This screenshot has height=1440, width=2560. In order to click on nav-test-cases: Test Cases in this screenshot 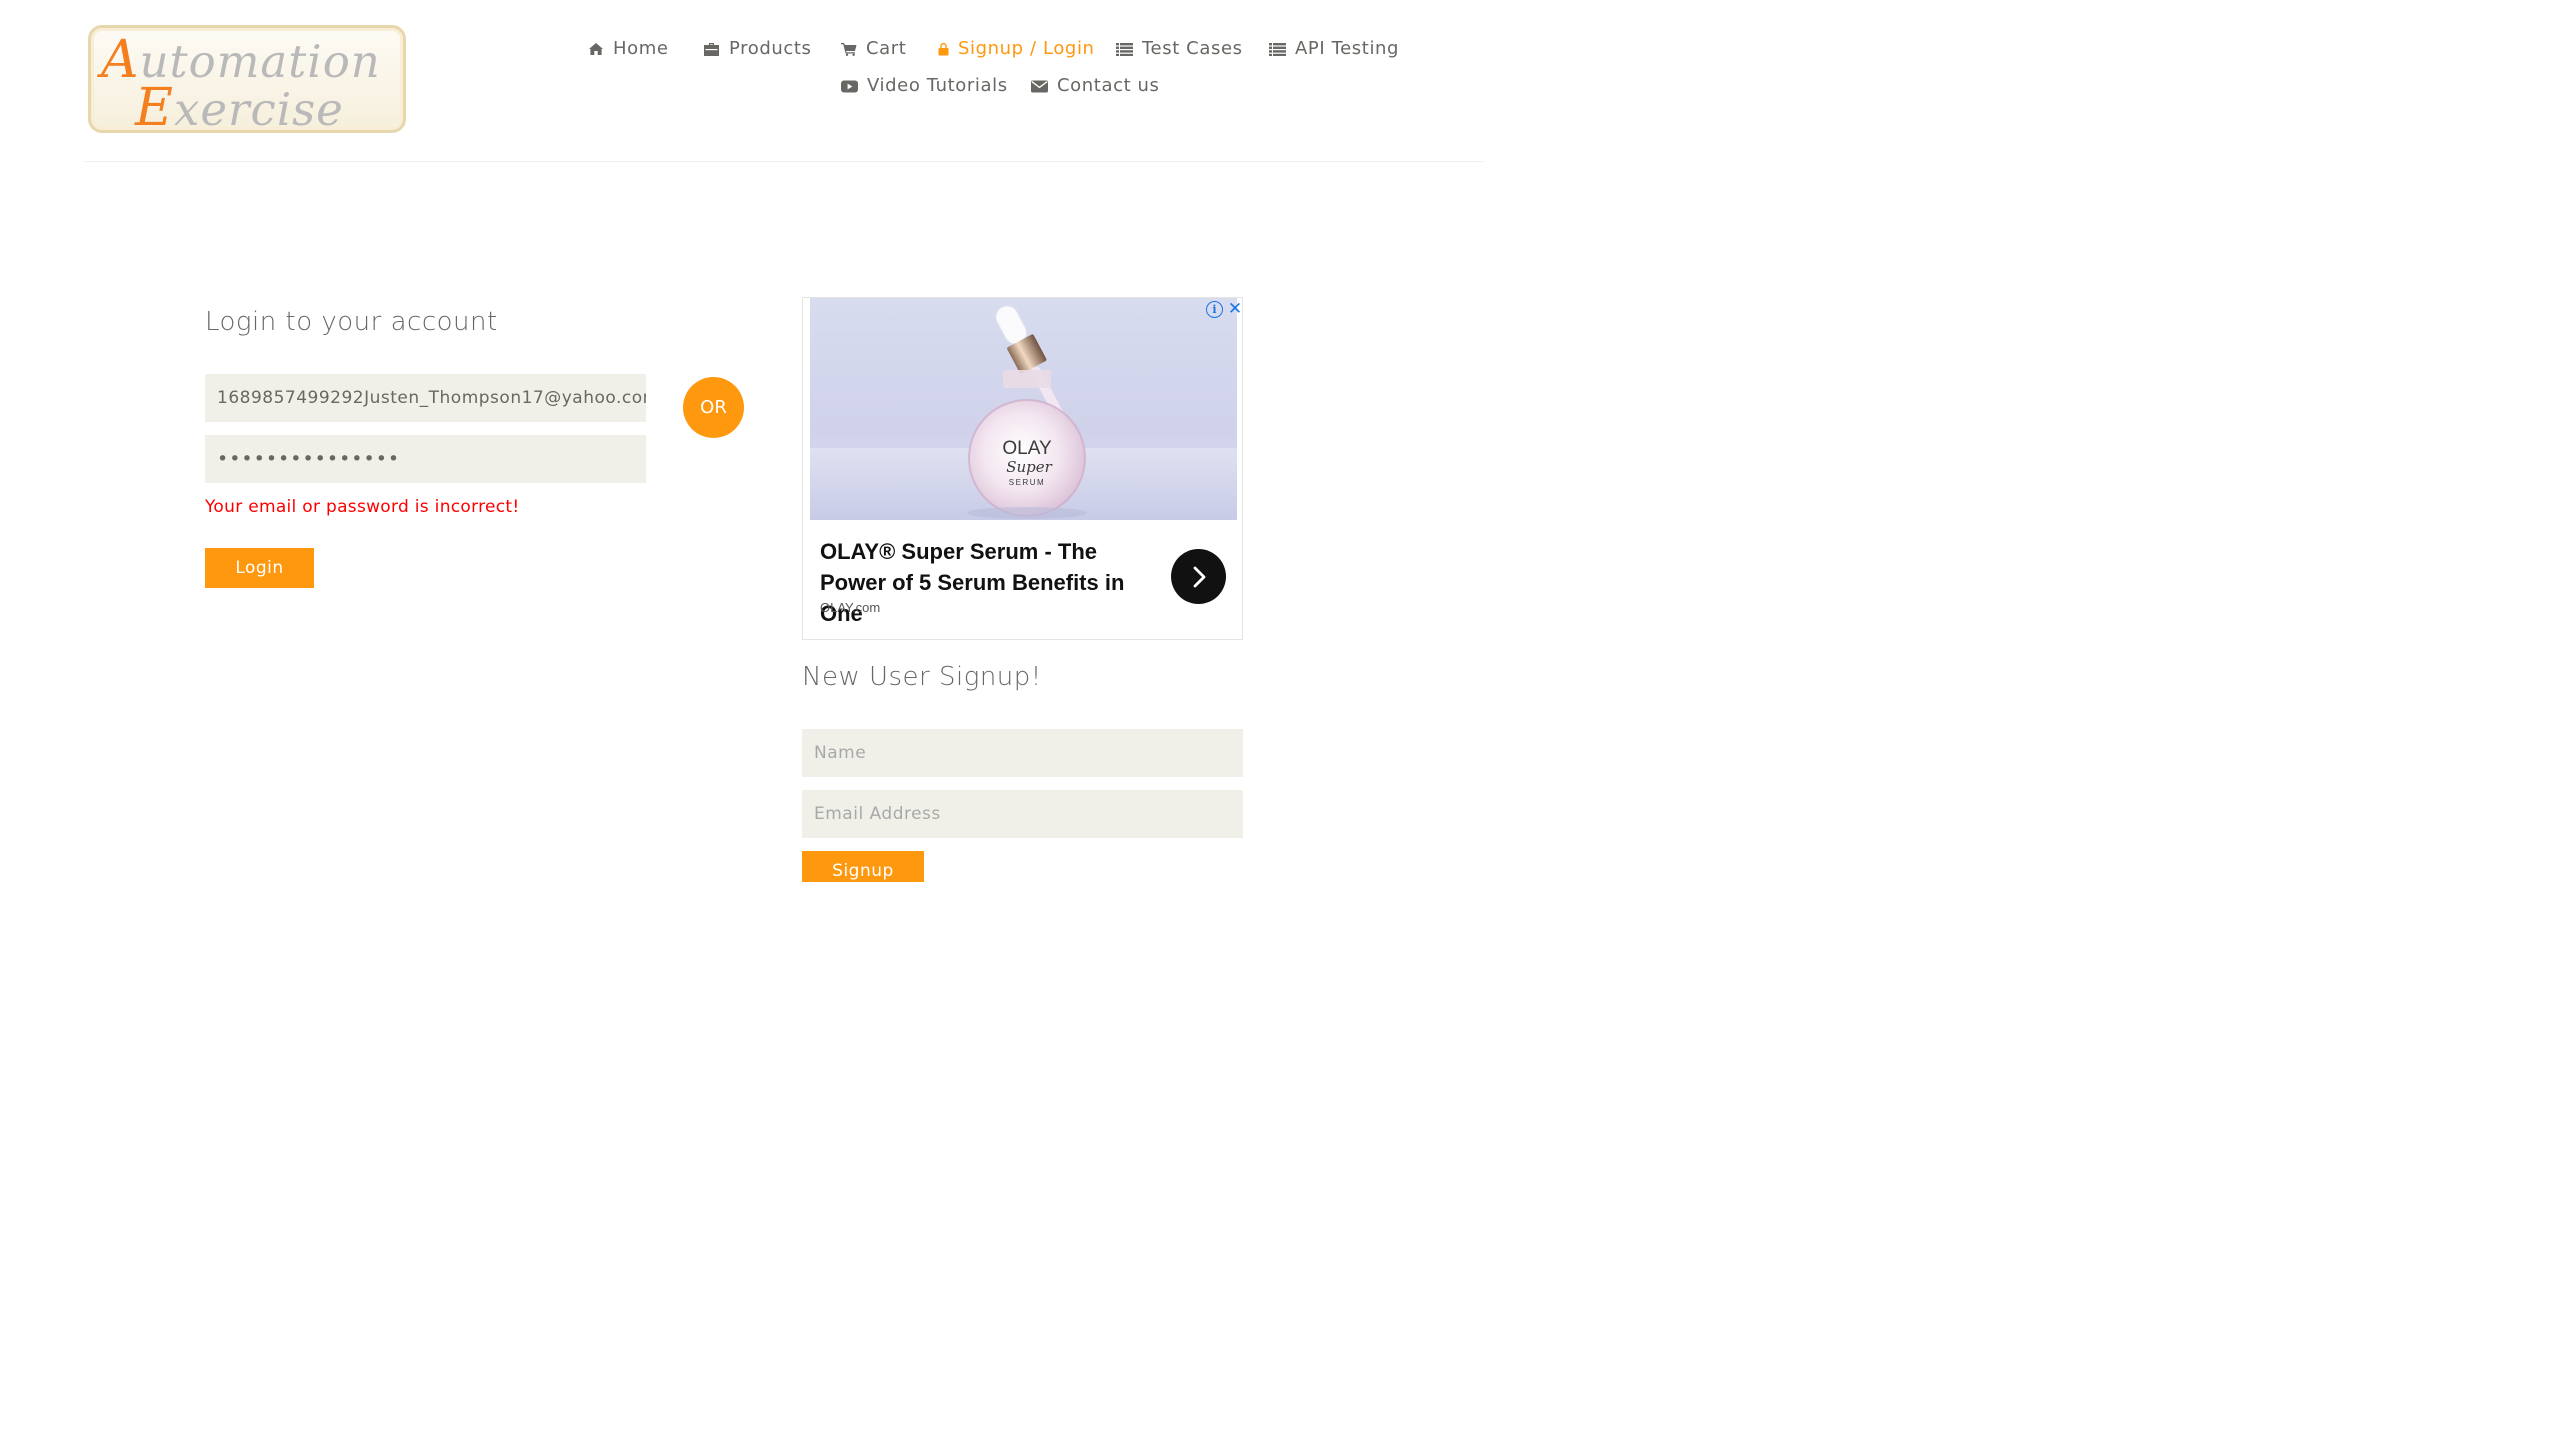, I will do `click(1179, 49)`.